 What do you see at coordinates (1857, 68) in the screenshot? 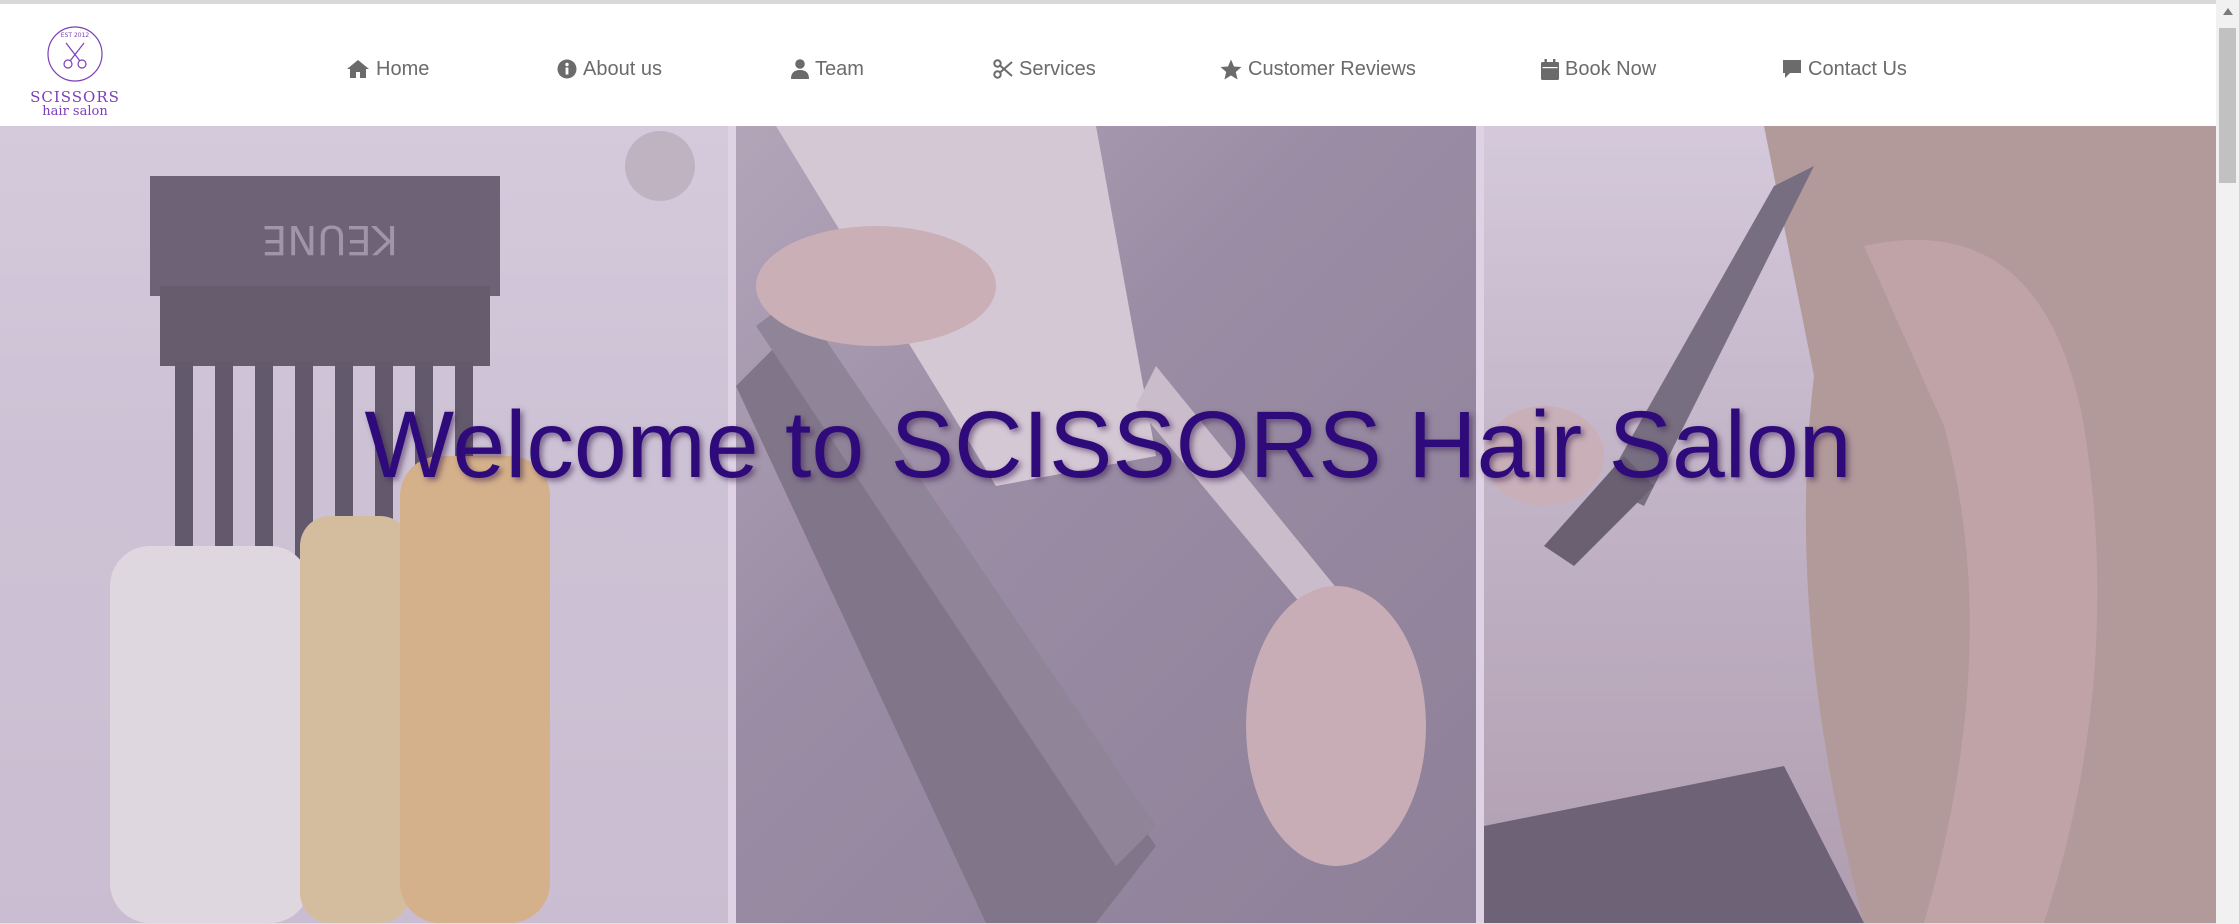
I see `nav-contact-us-label: Contact Us` at bounding box center [1857, 68].